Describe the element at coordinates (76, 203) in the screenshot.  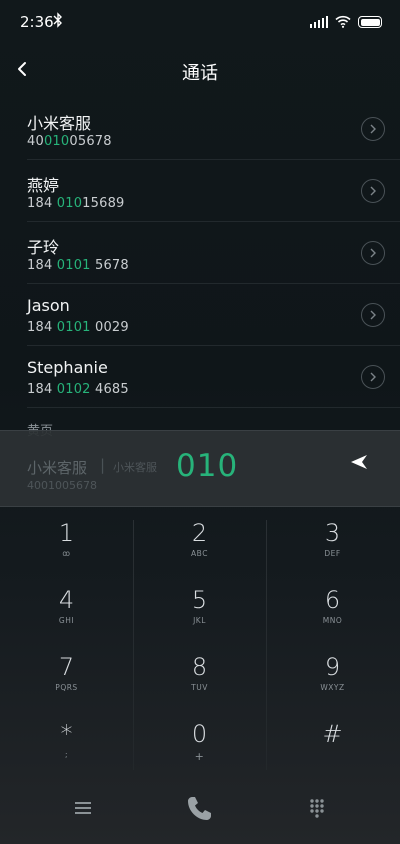
I see `contact-number: 184 01015689` at that location.